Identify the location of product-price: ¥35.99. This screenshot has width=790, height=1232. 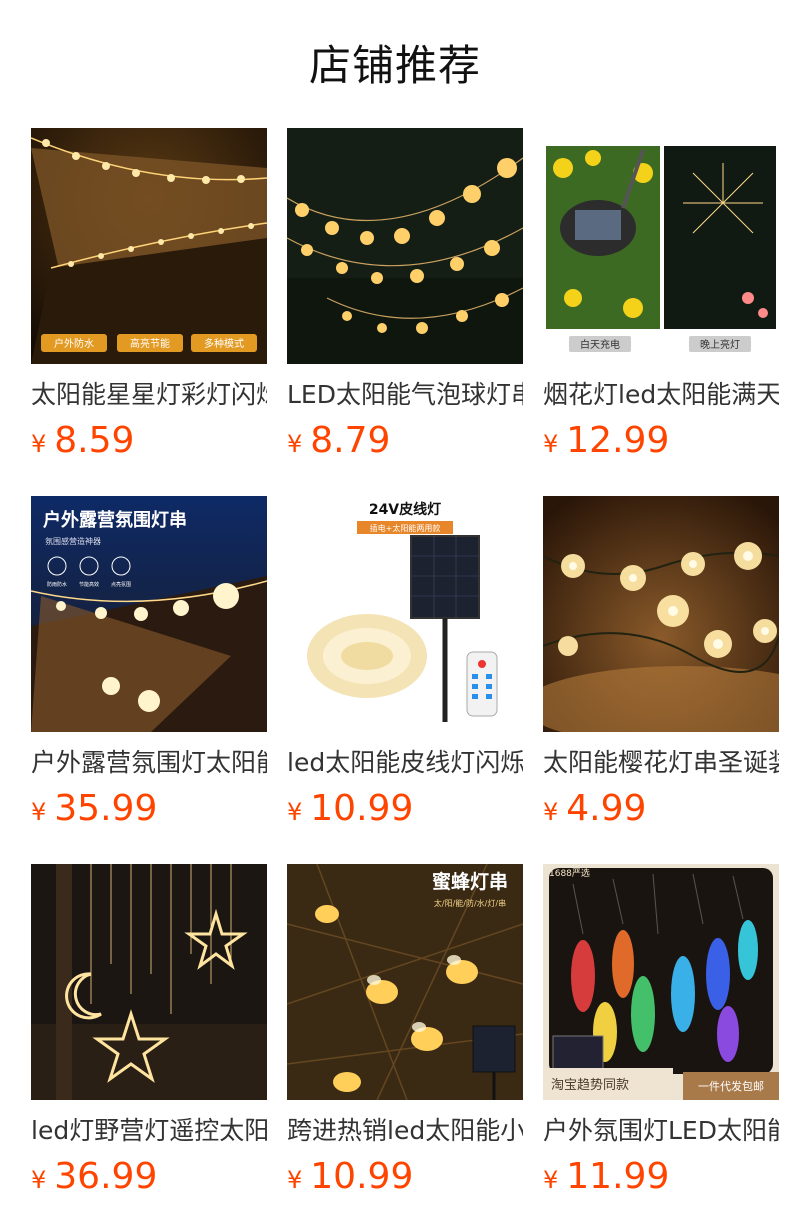
(149, 809).